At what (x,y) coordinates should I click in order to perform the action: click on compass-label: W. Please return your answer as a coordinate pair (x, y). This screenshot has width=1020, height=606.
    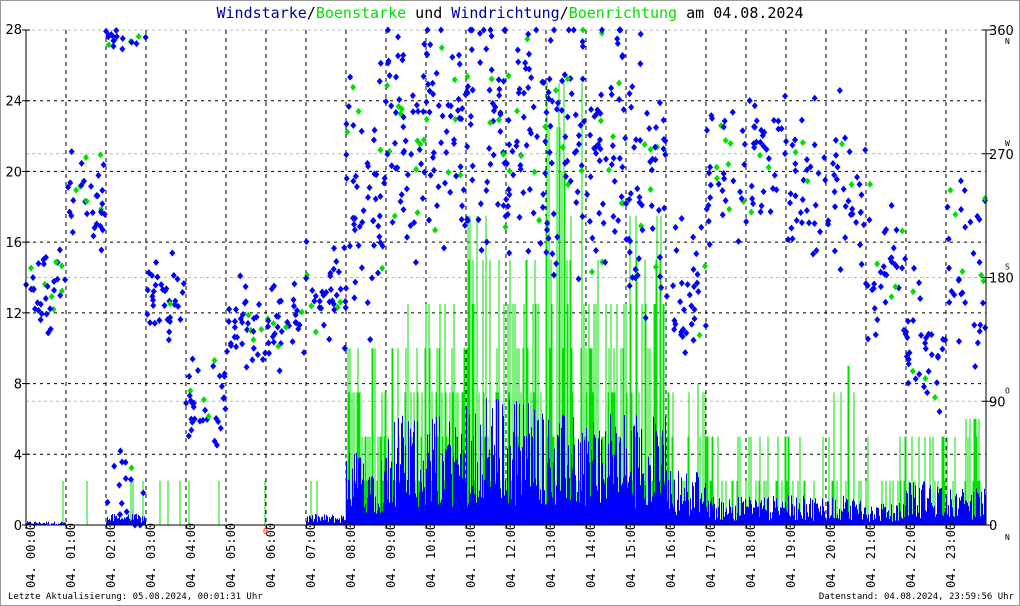
    Looking at the image, I should click on (1007, 143).